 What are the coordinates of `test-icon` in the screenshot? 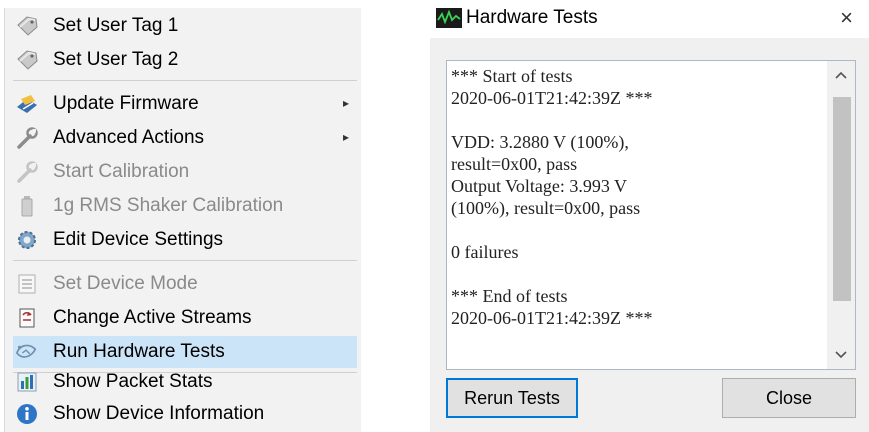 It's located at (27, 352).